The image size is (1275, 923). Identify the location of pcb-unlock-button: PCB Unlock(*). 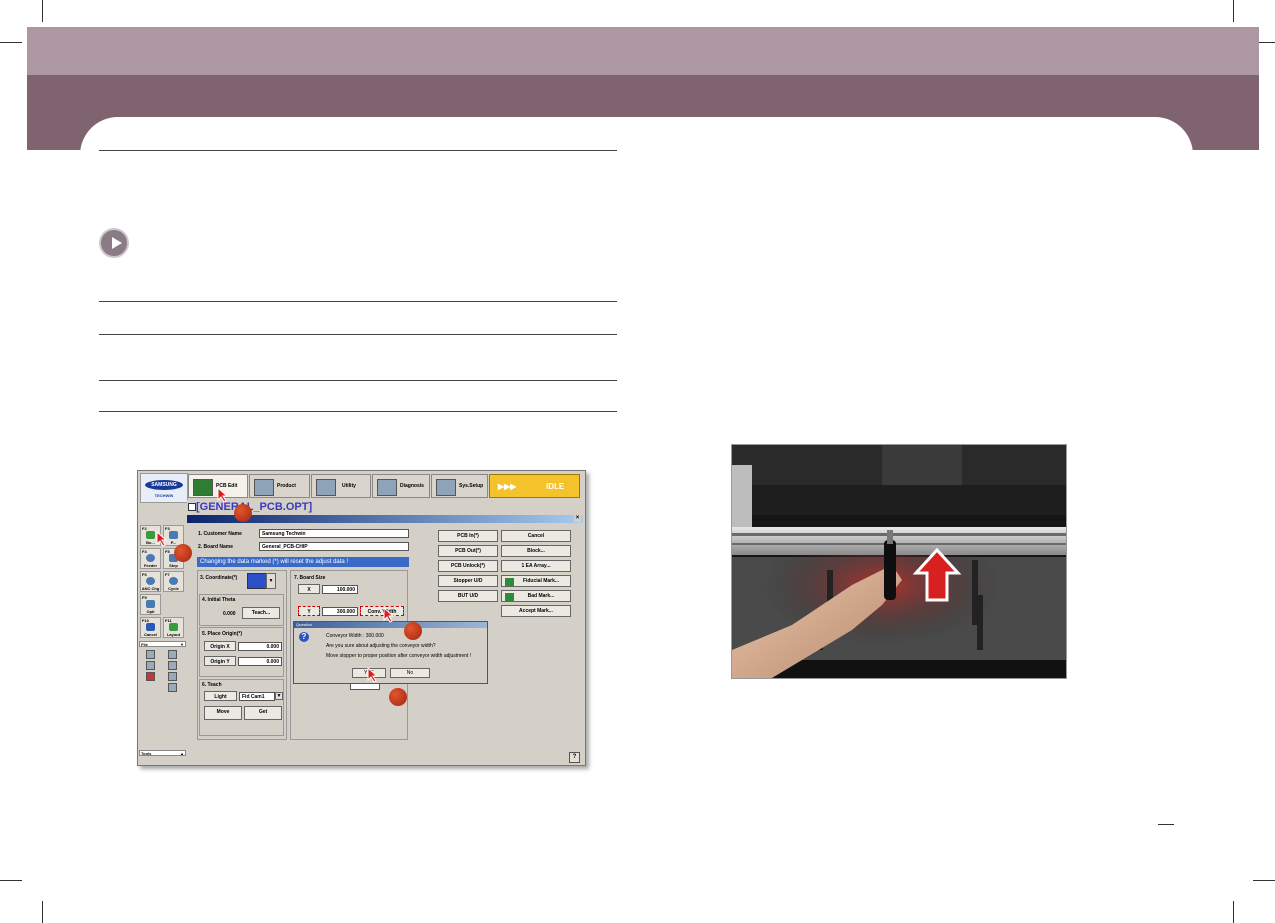
(468, 566).